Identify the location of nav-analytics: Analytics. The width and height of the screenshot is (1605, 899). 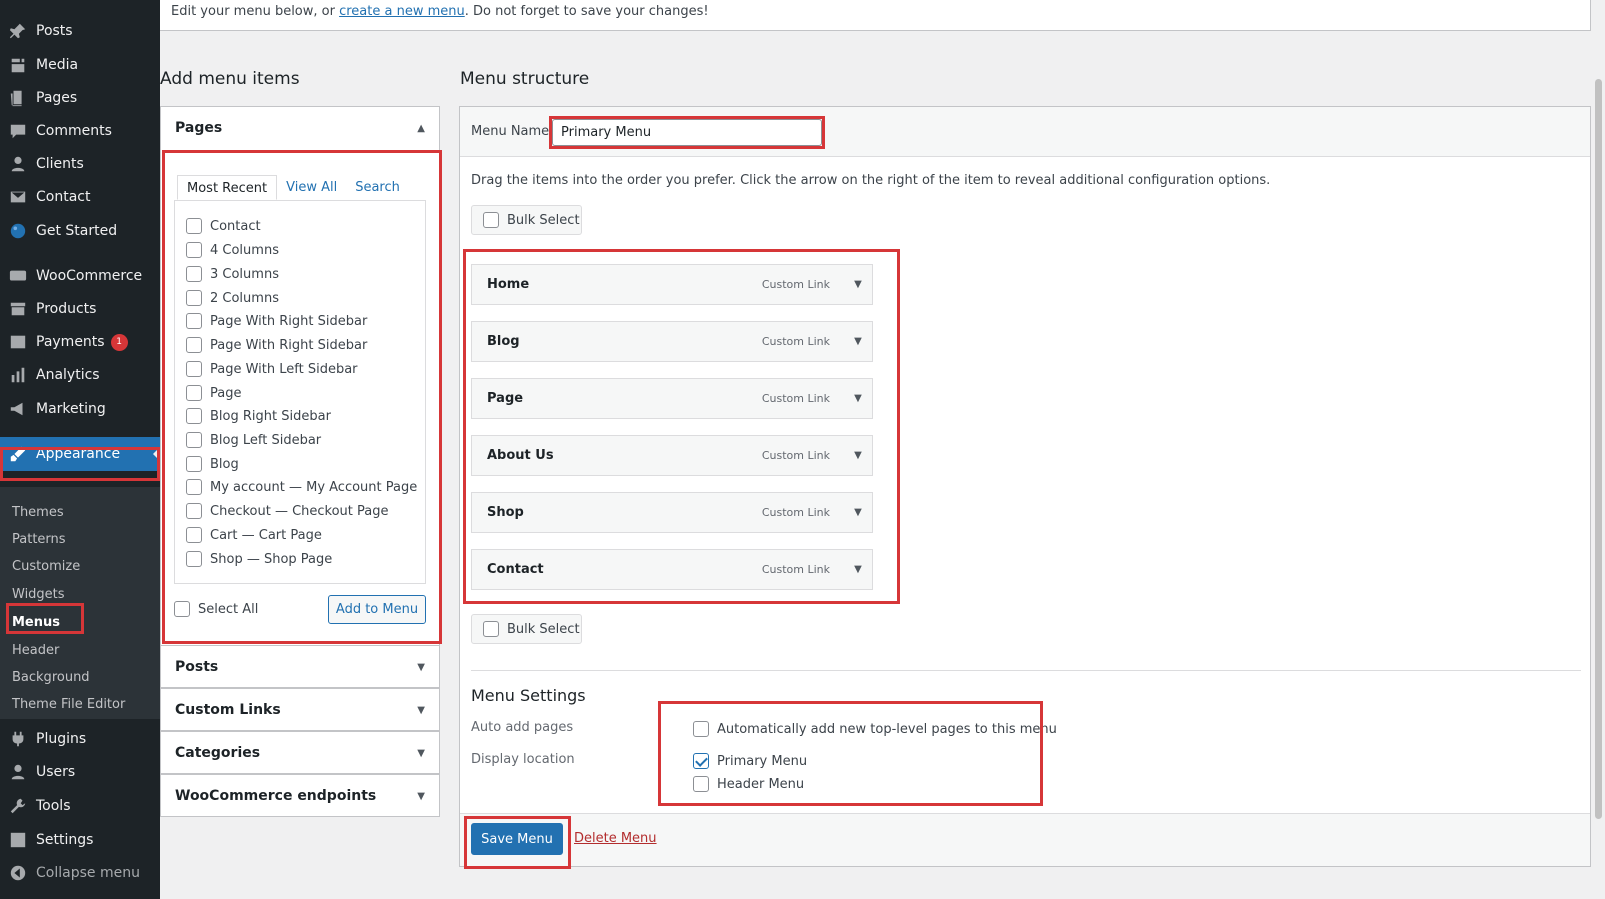
(80, 375).